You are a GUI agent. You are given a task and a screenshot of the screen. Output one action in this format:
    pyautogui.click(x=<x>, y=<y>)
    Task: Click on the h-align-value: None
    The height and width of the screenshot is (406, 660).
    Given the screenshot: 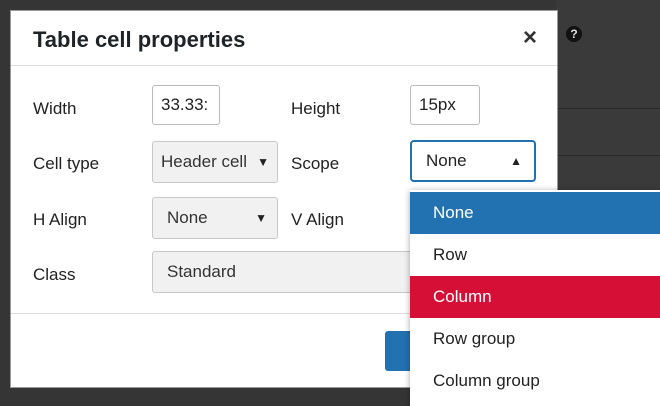 What is the action you would take?
    pyautogui.click(x=187, y=217)
    